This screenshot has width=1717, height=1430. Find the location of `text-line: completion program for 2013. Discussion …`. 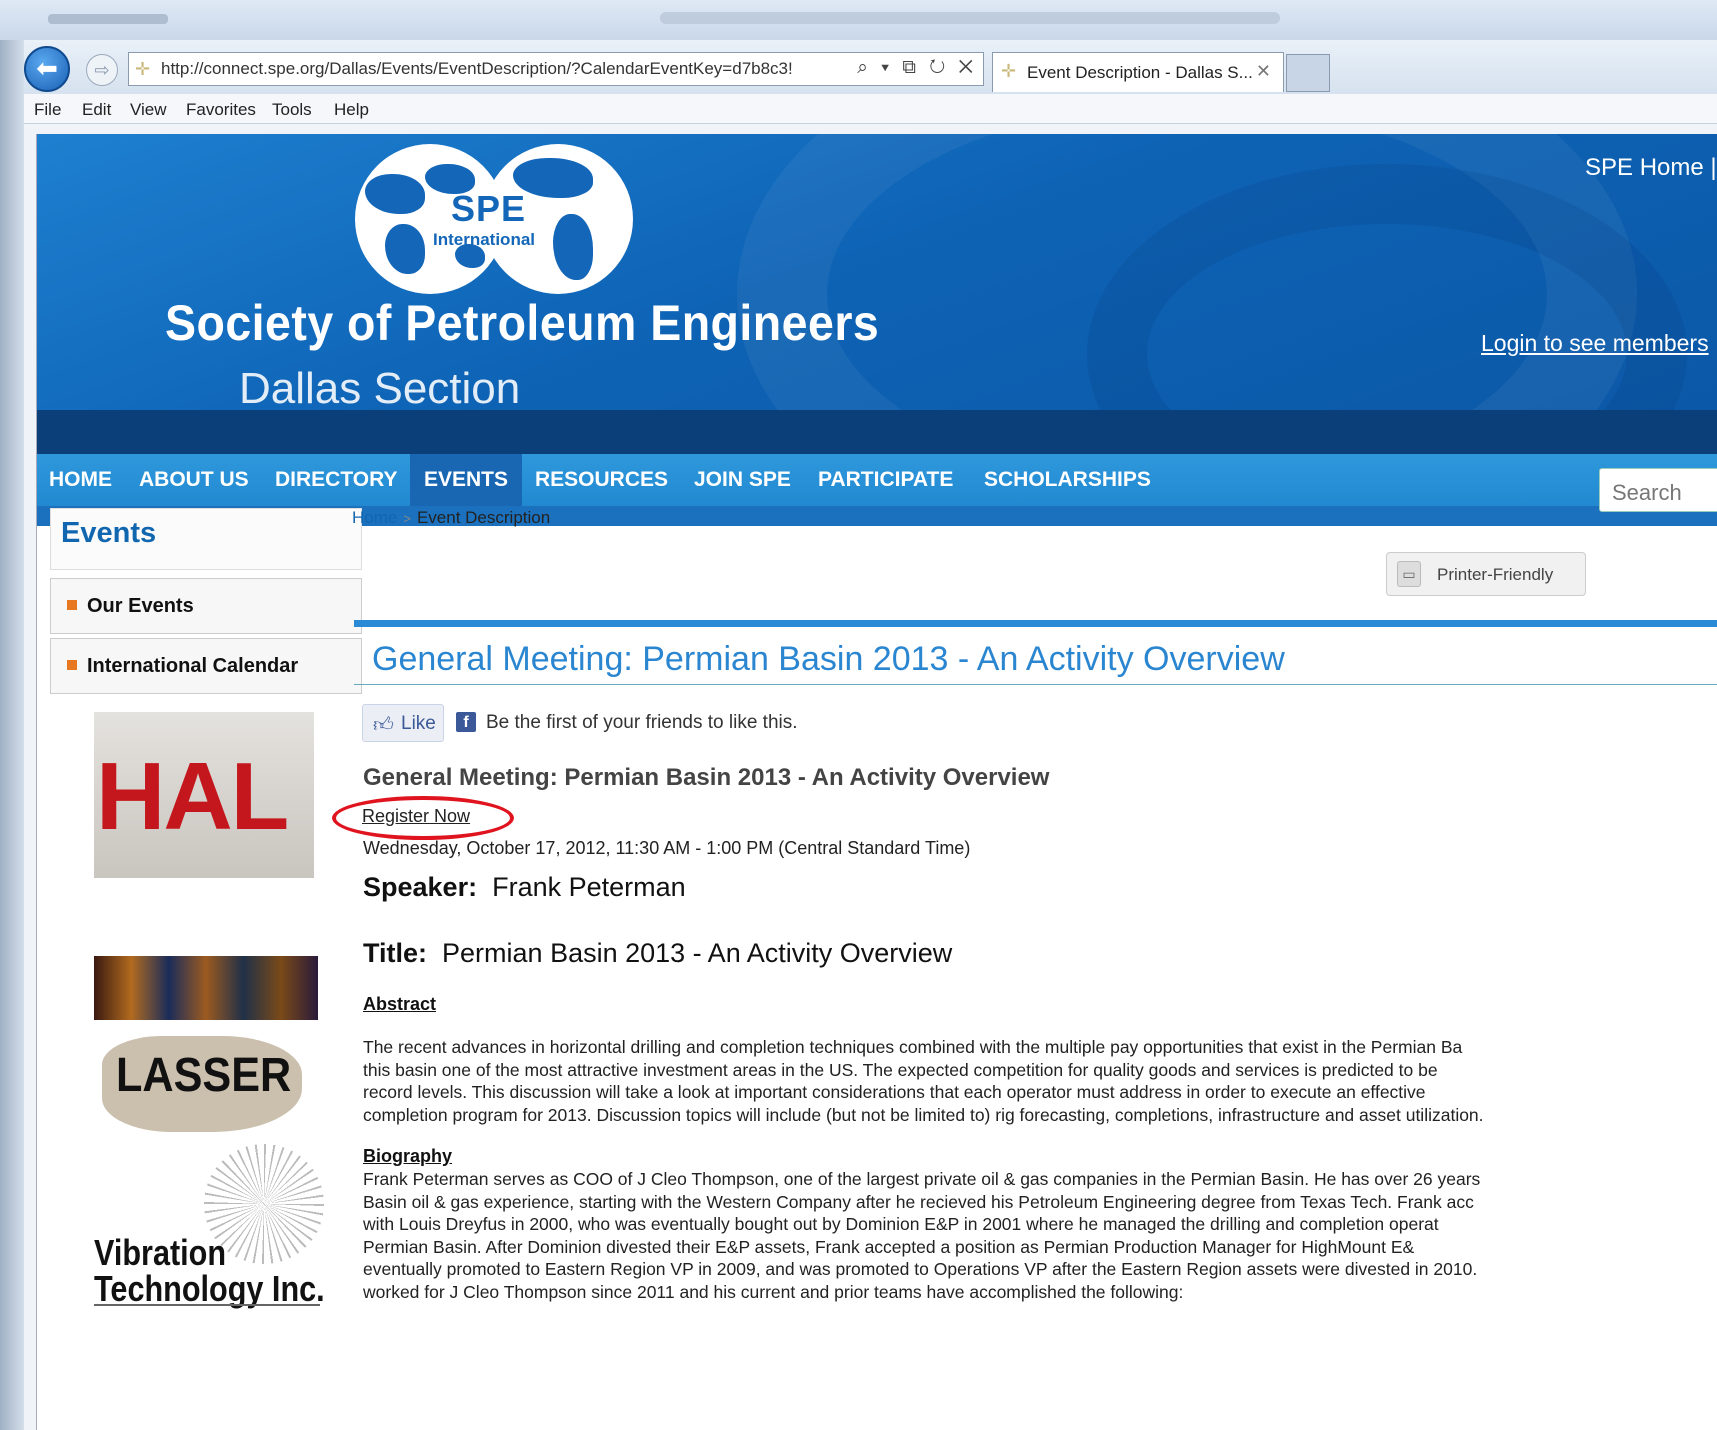

text-line: completion program for 2013. Discussion … is located at coordinates (923, 1114).